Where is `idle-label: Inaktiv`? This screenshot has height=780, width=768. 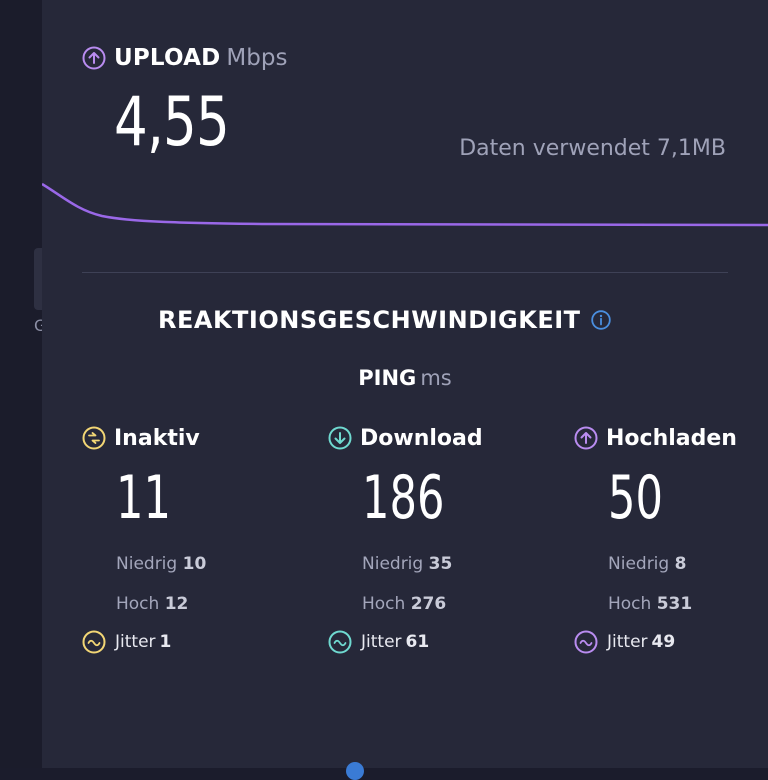
idle-label: Inaktiv is located at coordinates (157, 438).